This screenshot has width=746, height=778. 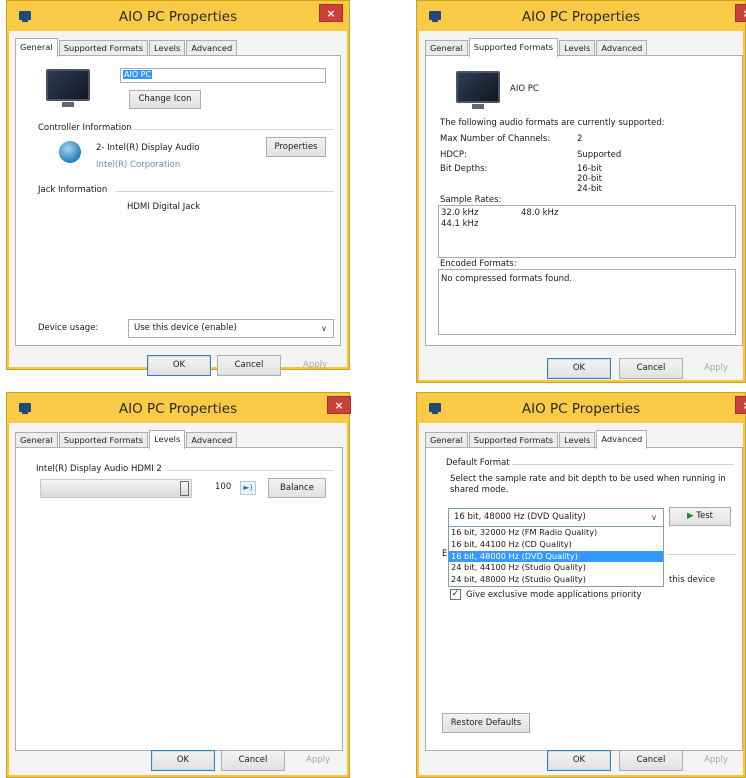 I want to click on chevron-down-icon: ∨, so click(x=654, y=517).